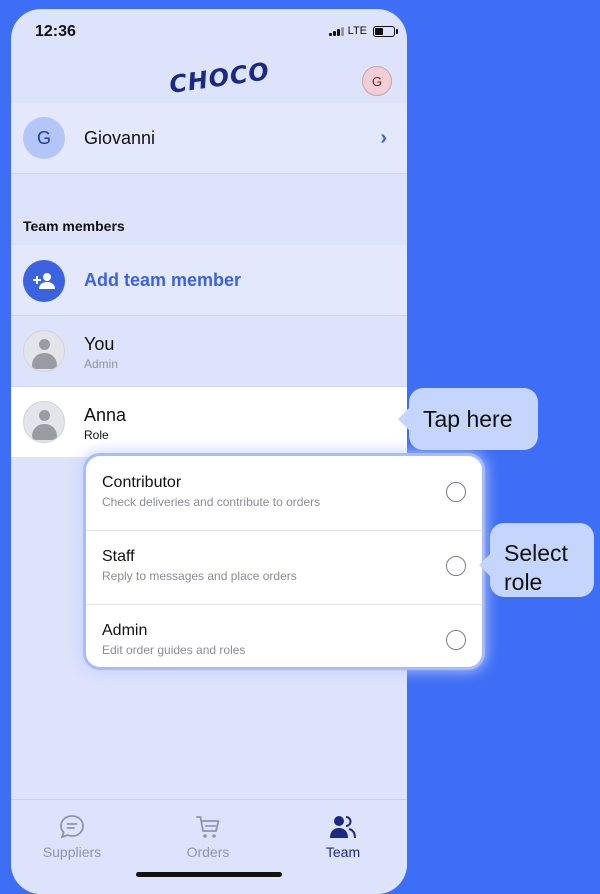  Describe the element at coordinates (101, 364) in the screenshot. I see `member-role: Admin` at that location.